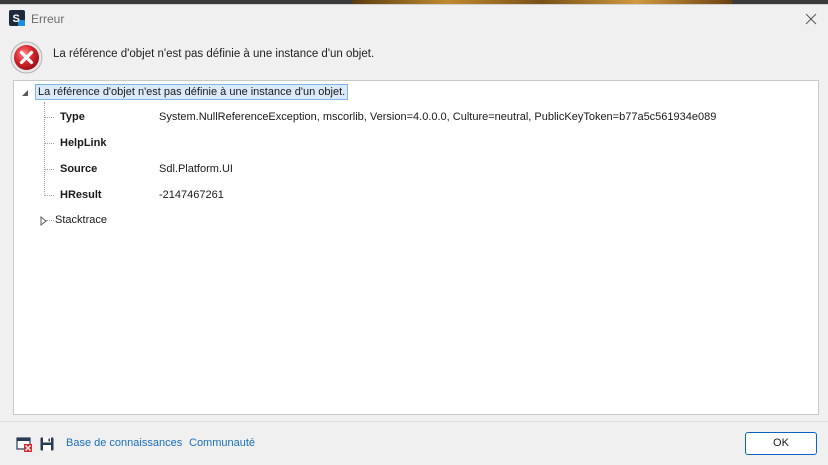  I want to click on property-value: Sdl.Platform.UI, so click(196, 169).